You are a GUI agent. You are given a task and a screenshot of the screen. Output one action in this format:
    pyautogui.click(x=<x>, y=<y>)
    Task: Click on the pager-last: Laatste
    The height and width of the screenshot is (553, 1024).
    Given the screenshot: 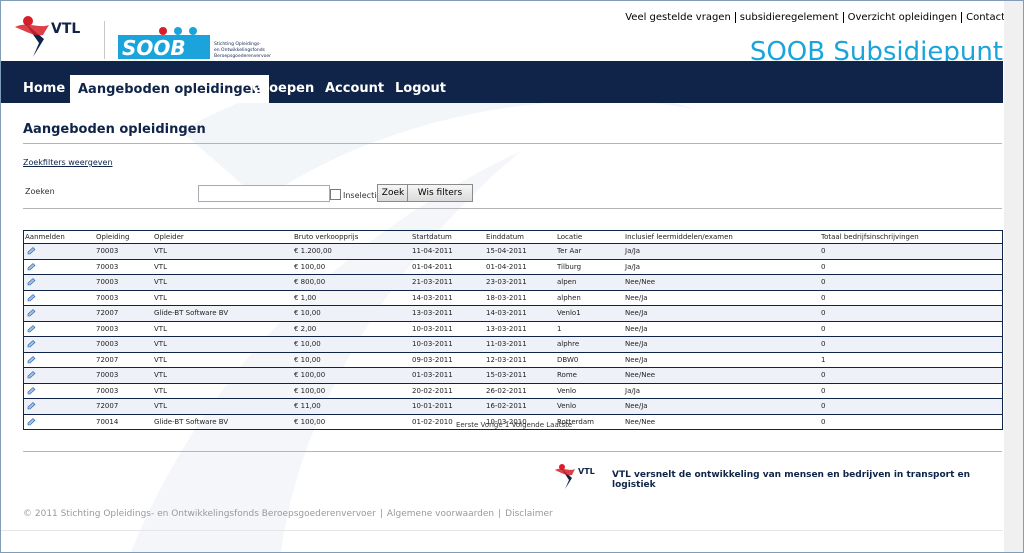 What is the action you would take?
    pyautogui.click(x=559, y=425)
    